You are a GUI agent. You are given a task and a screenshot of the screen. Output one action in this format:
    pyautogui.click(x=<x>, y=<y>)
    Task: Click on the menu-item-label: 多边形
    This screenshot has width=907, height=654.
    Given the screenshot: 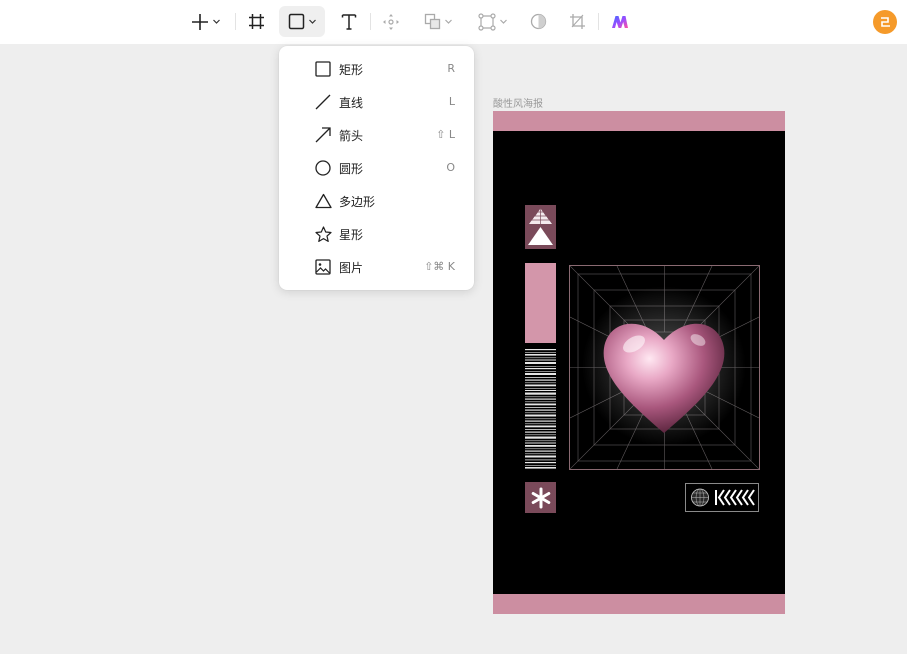 What is the action you would take?
    pyautogui.click(x=357, y=202)
    